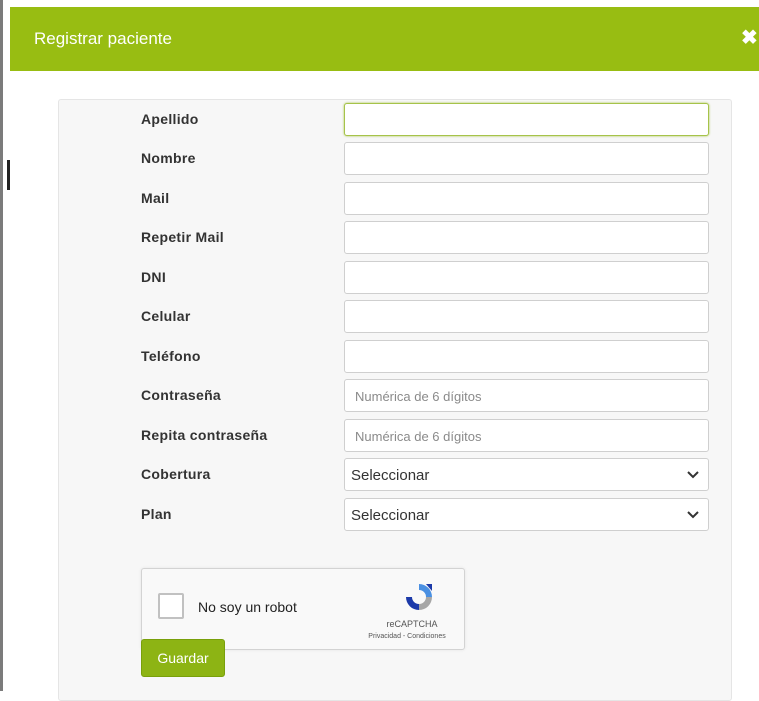 This screenshot has width=759, height=701. Describe the element at coordinates (384, 39) in the screenshot. I see `dialog-header: Registrar paciente ✖` at that location.